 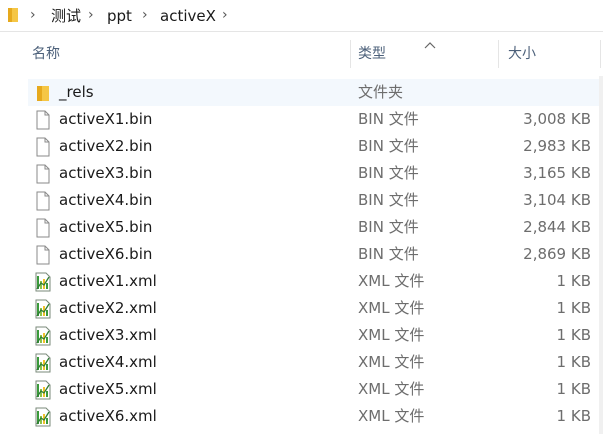 What do you see at coordinates (46, 54) in the screenshot?
I see `column-header-name: 名称` at bounding box center [46, 54].